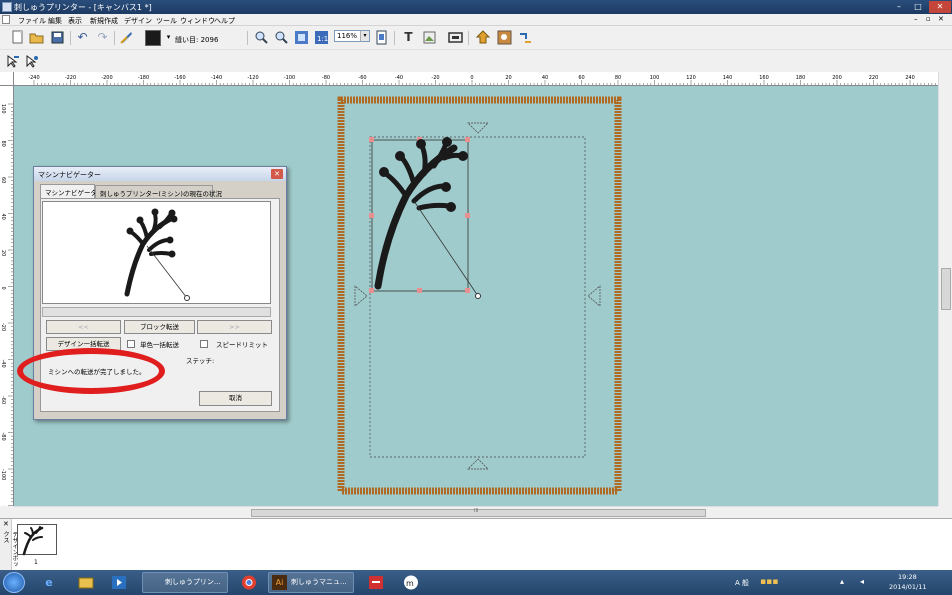 The width and height of the screenshot is (952, 595). What do you see at coordinates (429, 37) in the screenshot?
I see `image-tool-icon` at bounding box center [429, 37].